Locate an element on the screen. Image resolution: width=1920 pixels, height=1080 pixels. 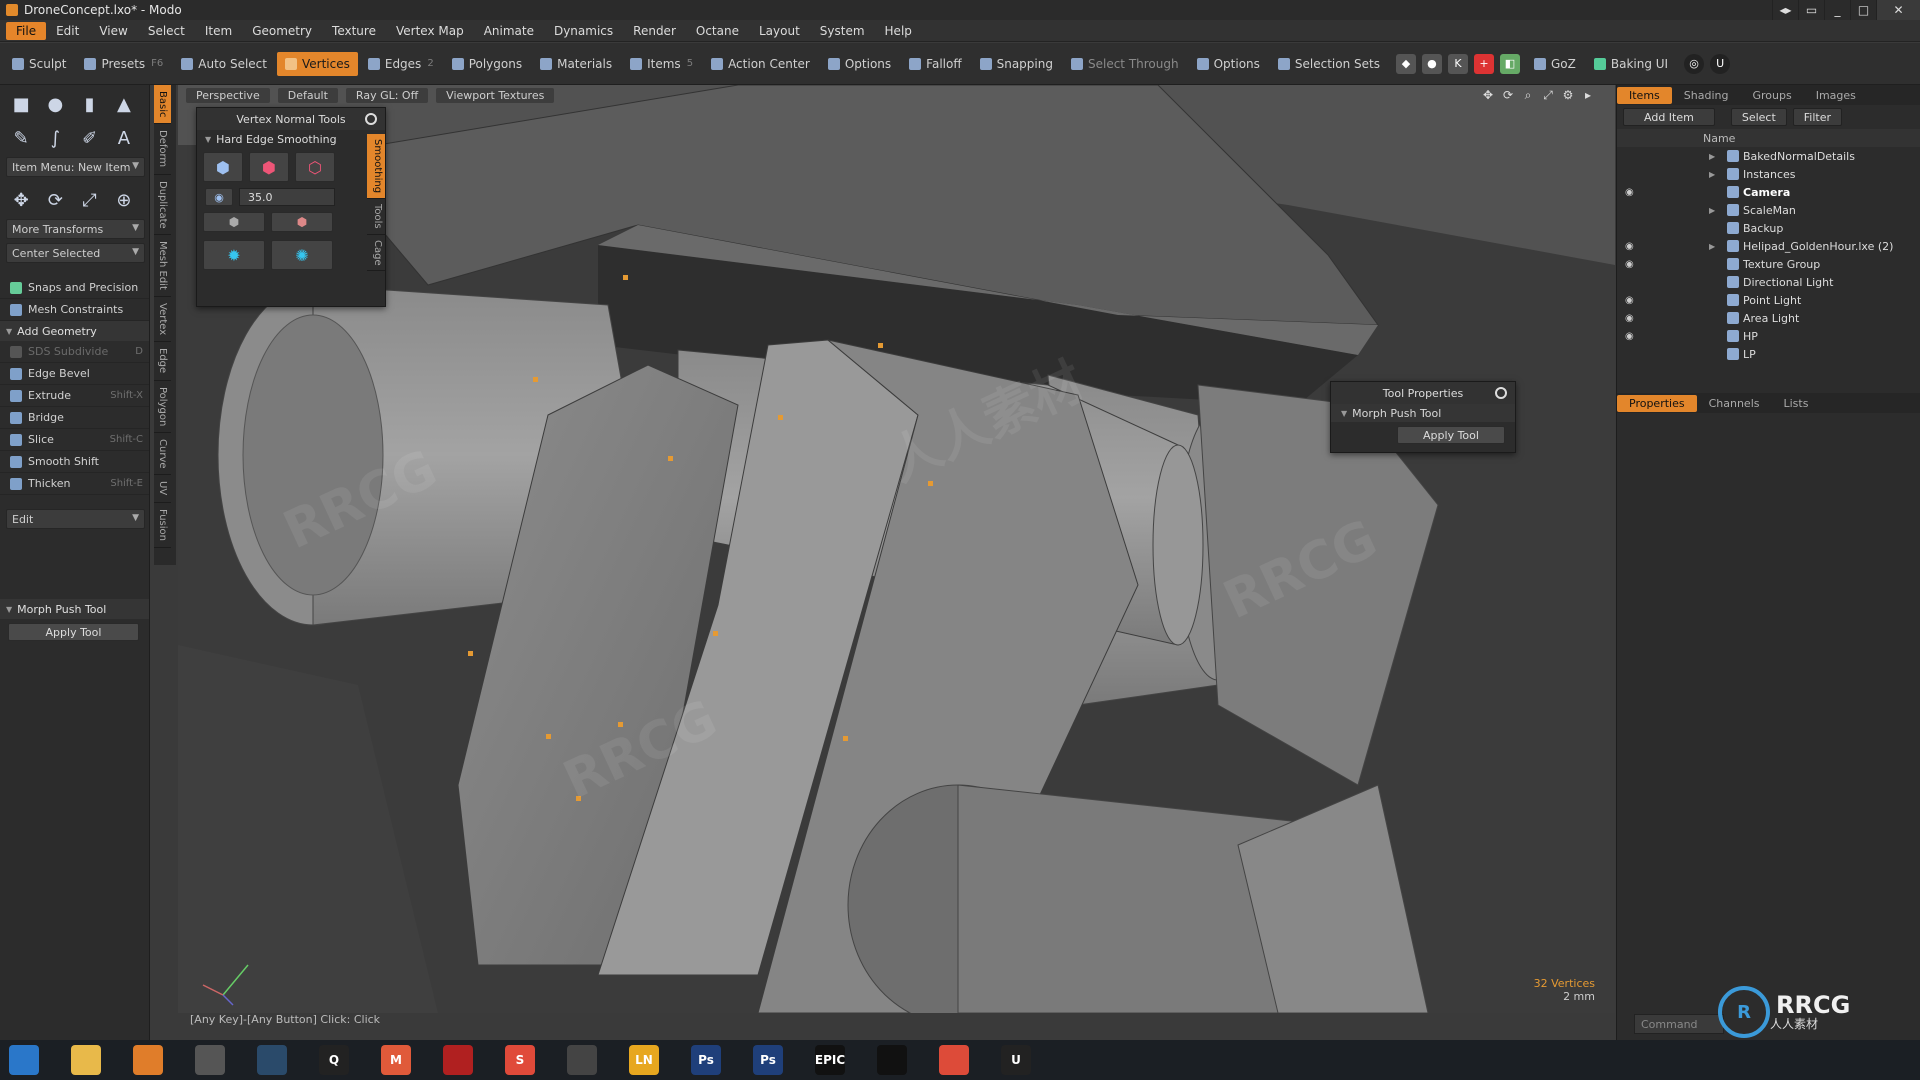
edit-dropdown: Edit ▼ is located at coordinates (75, 519).